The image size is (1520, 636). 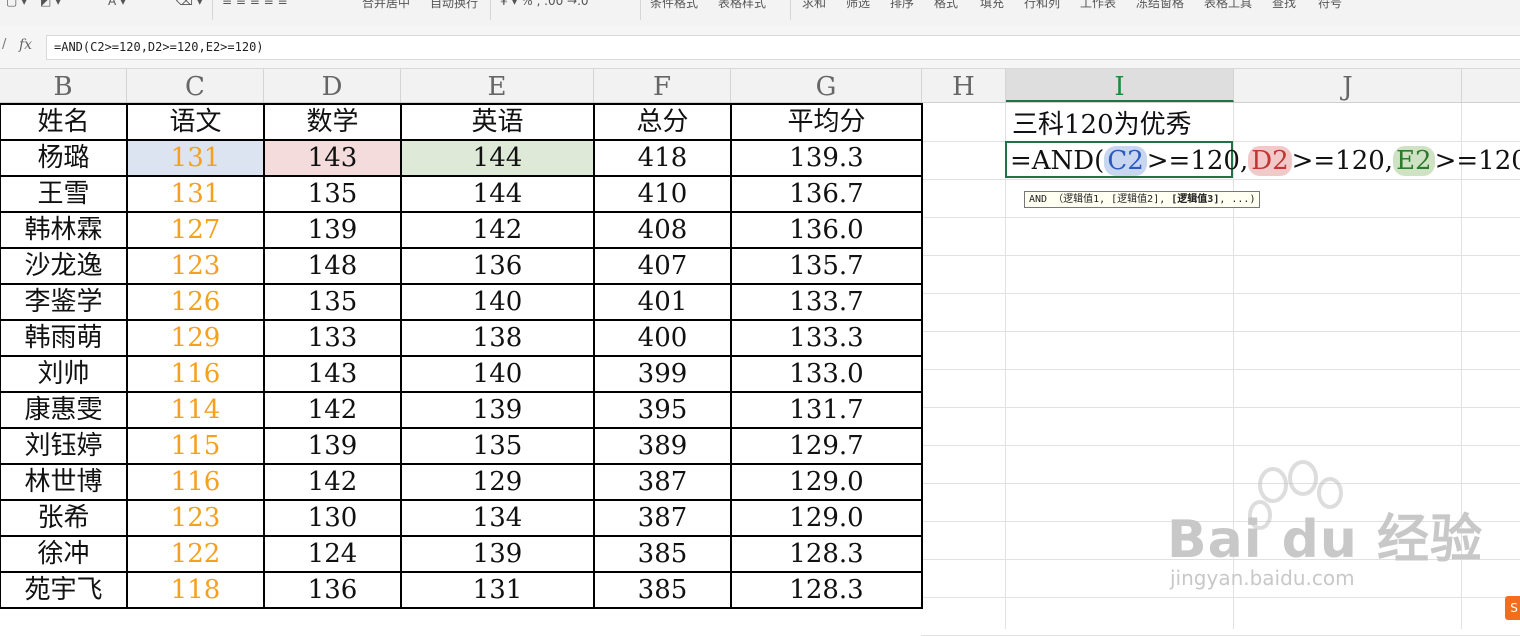 I want to click on table-cell: 李鉴学, so click(x=64, y=302).